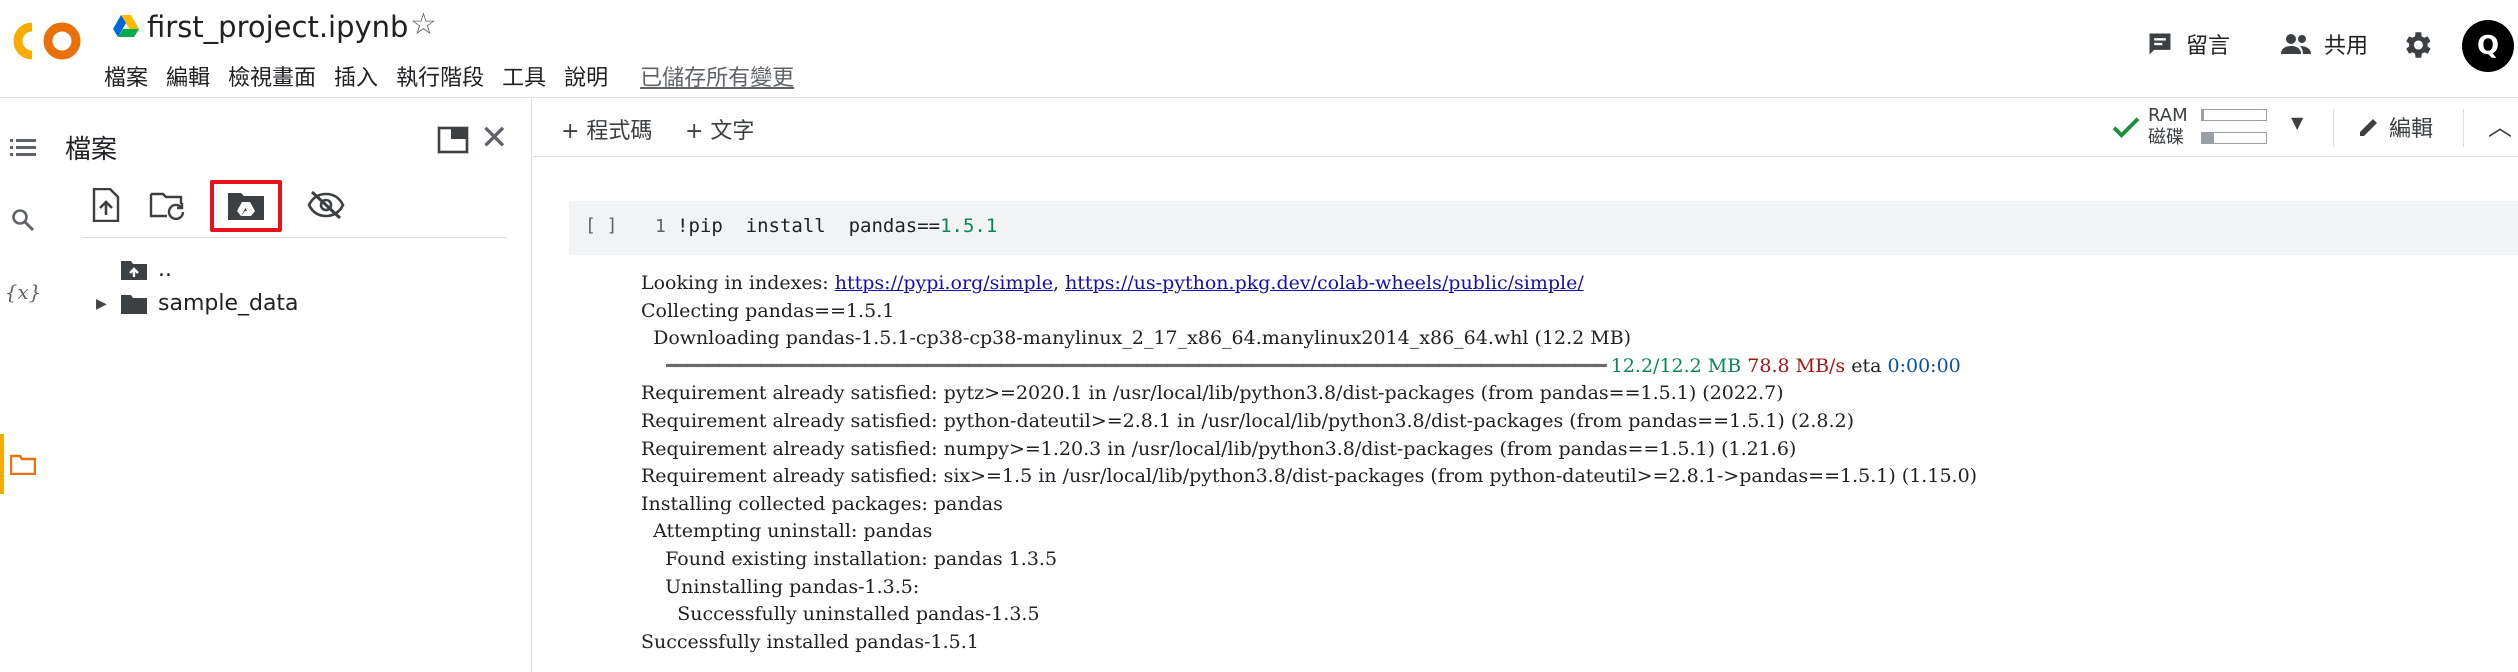 The image size is (2518, 672). I want to click on progress-size: 12.2/12.2 MB, so click(1676, 365).